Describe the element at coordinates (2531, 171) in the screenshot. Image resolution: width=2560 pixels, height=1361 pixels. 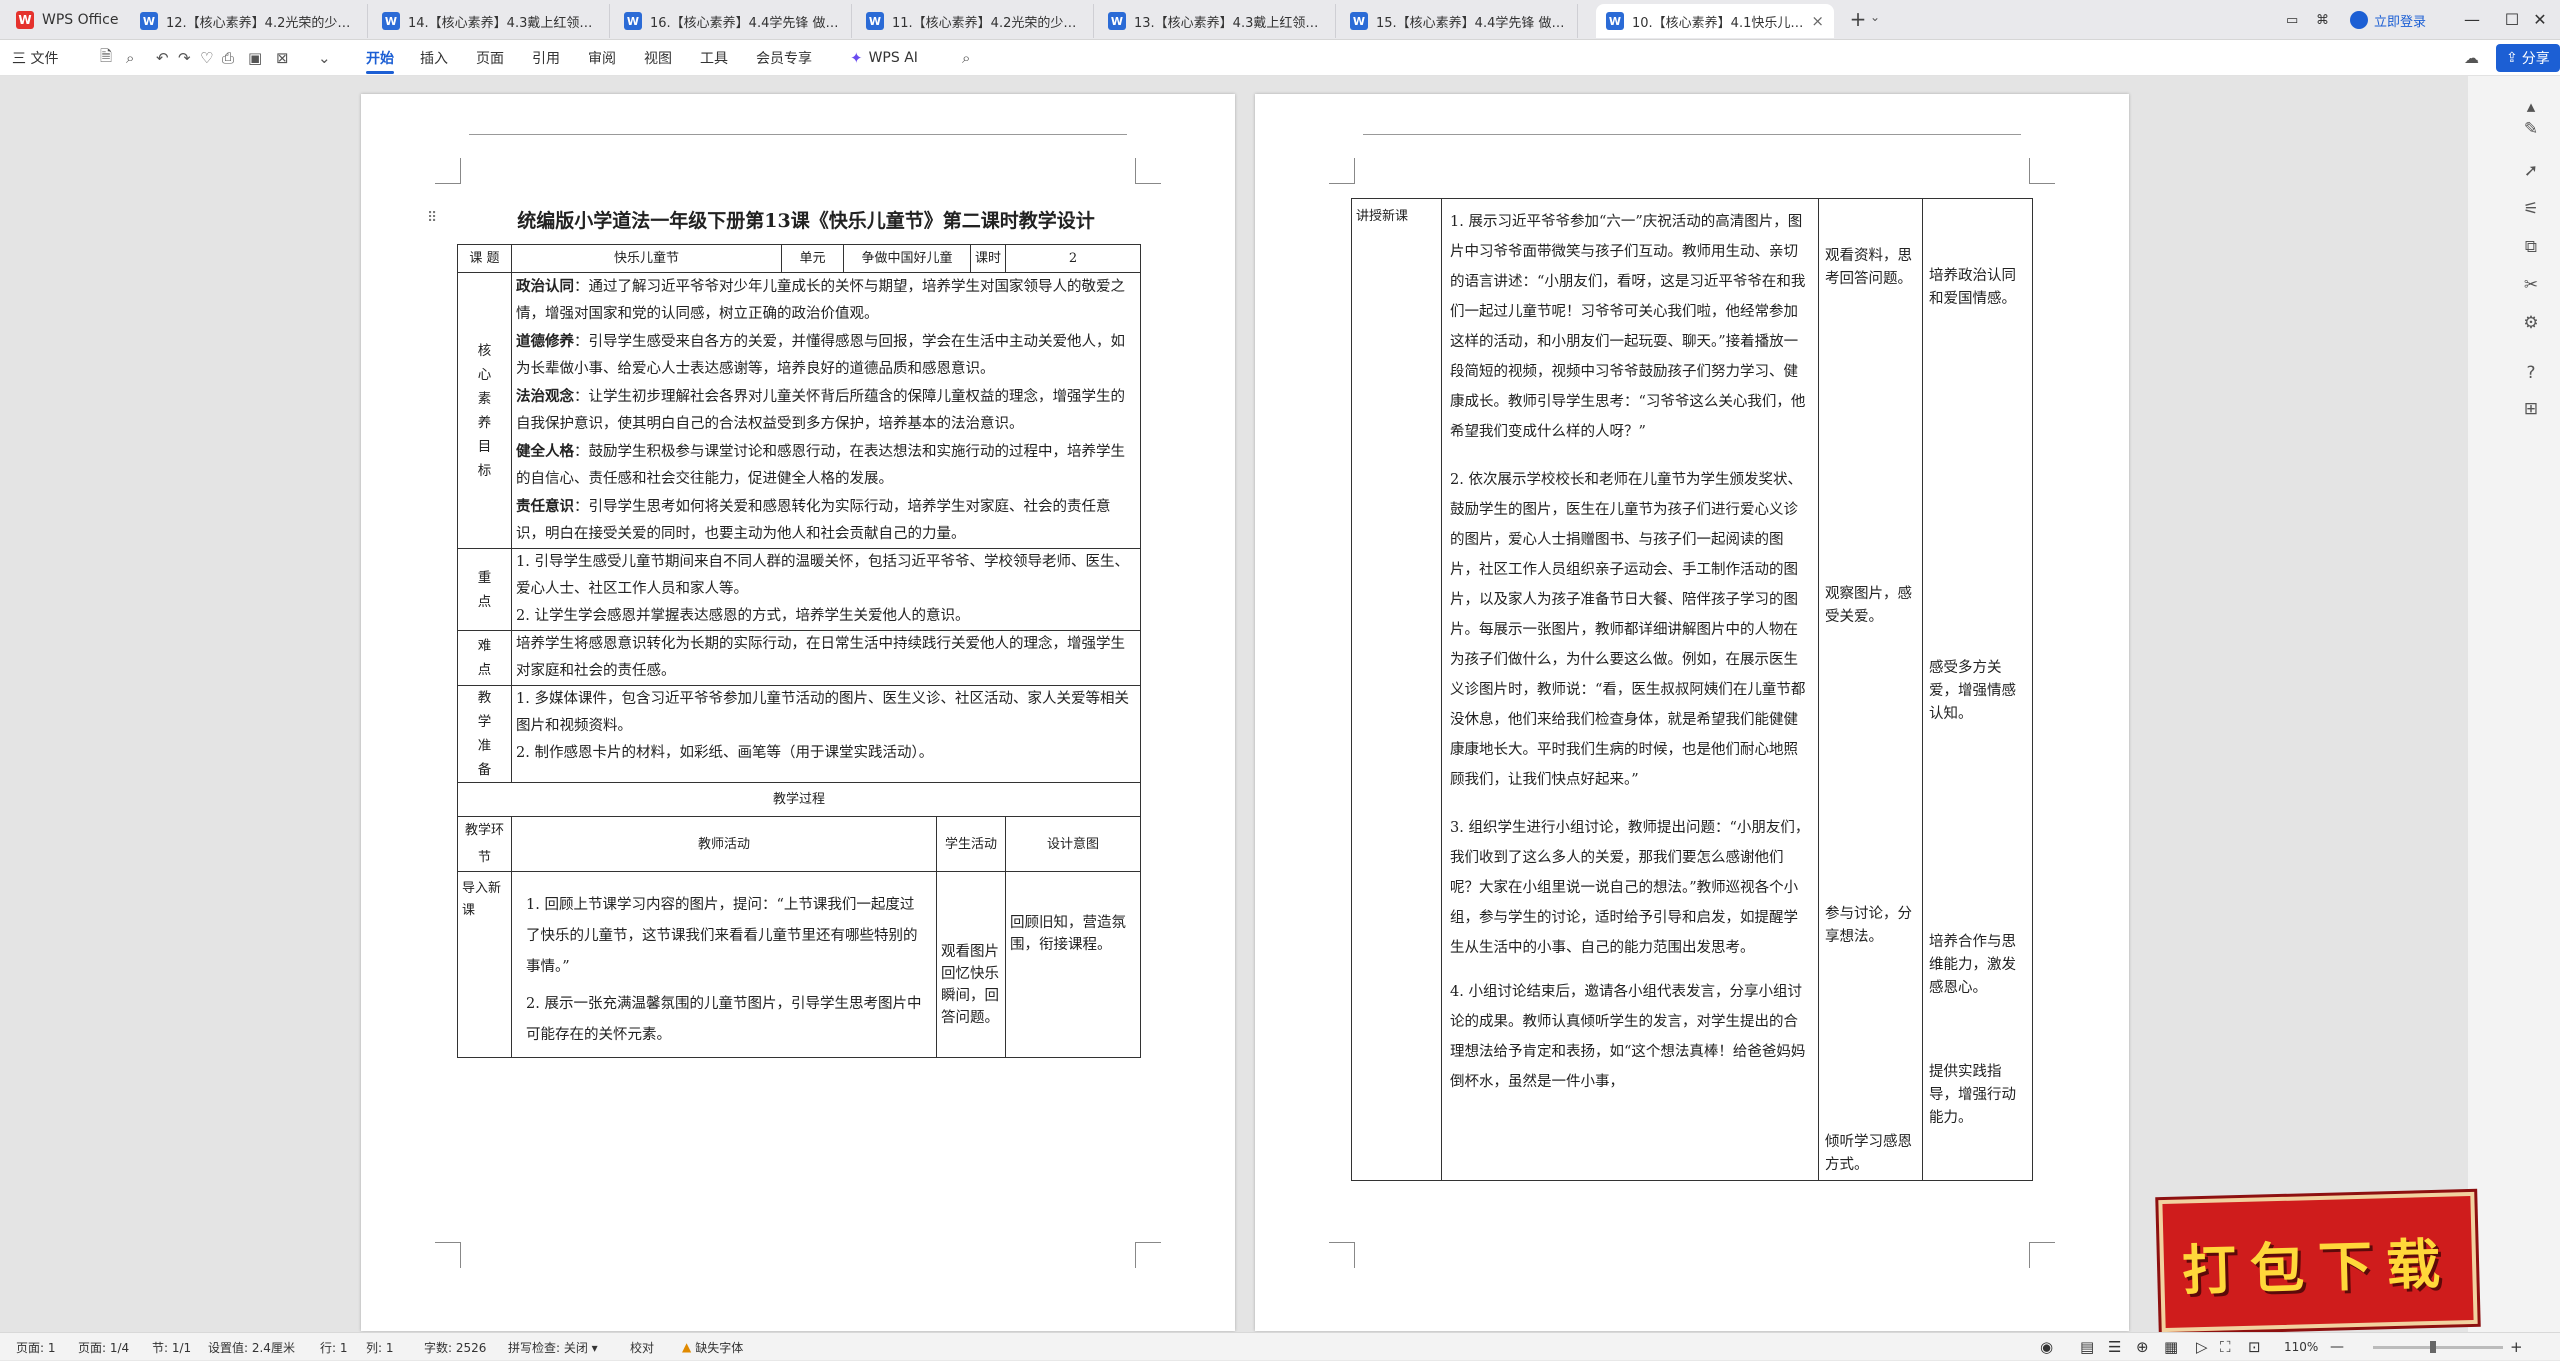
I see `select-cursor-icon: ➚` at that location.